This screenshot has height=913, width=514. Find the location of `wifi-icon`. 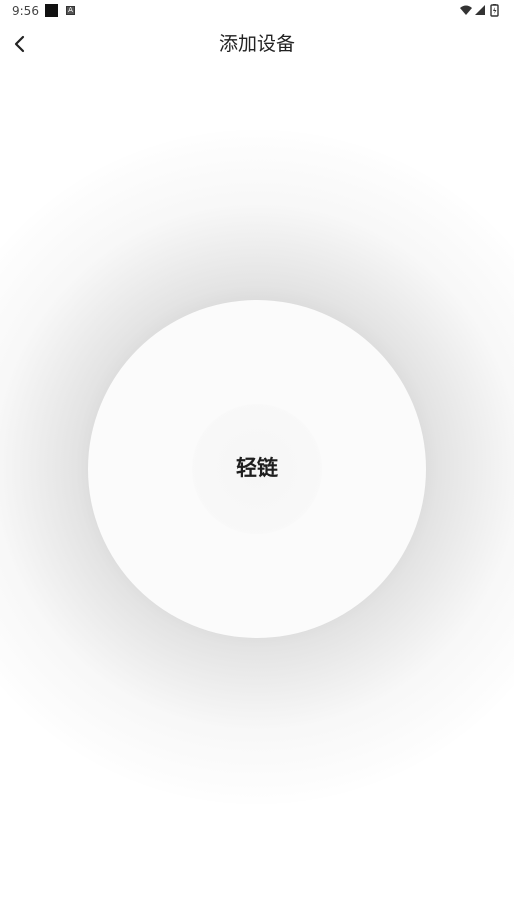

wifi-icon is located at coordinates (466, 10).